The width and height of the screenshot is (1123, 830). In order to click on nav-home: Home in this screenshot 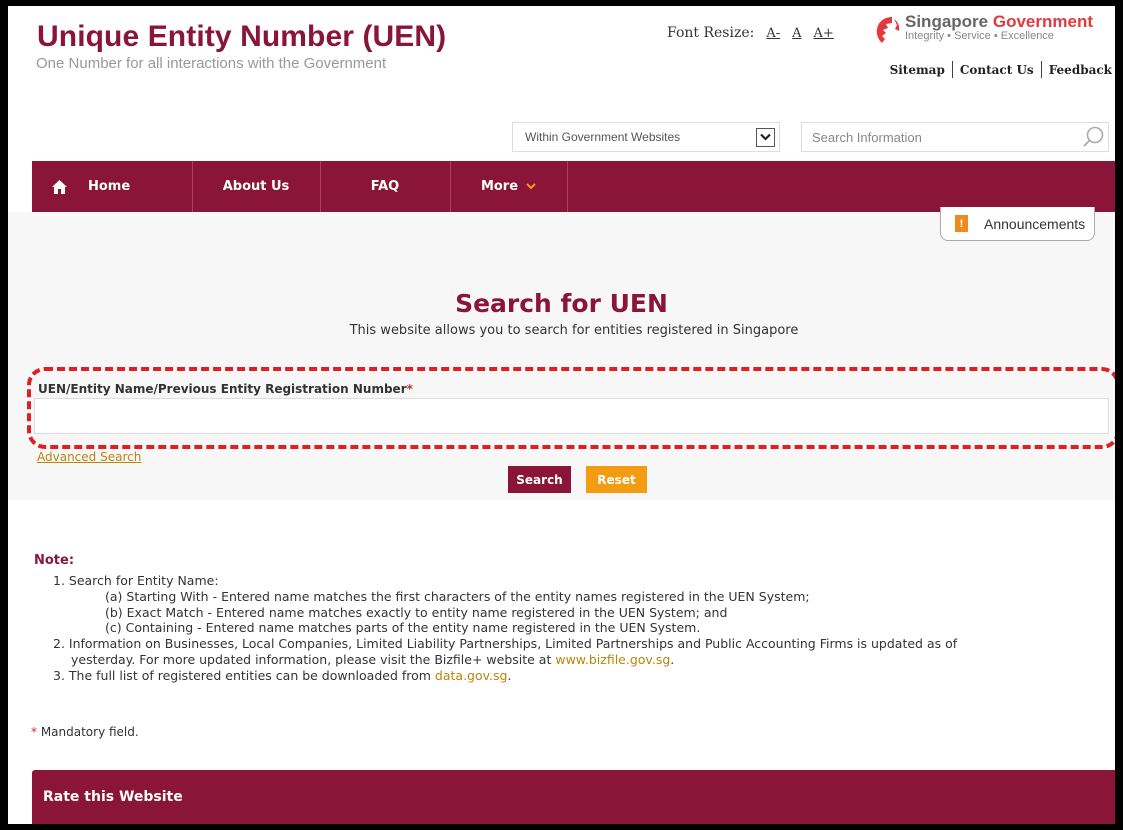, I will do `click(112, 186)`.